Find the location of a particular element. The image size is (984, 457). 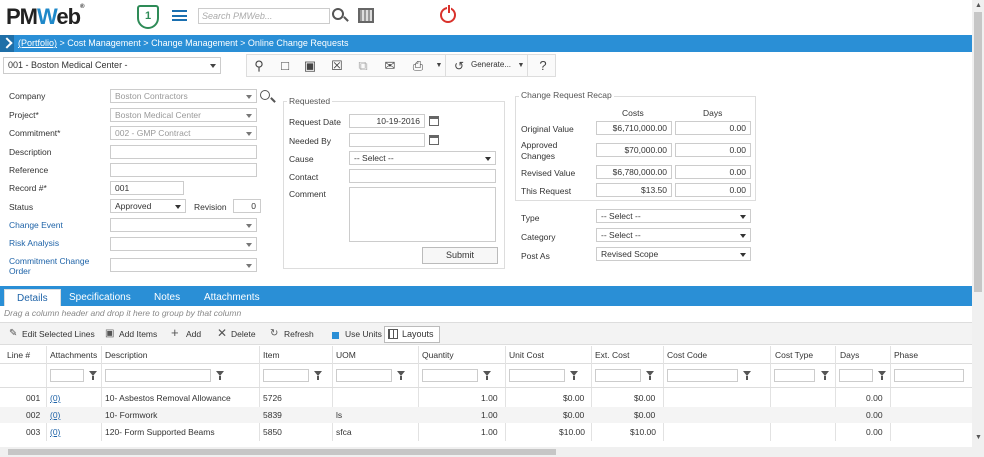

column-header: Attachments is located at coordinates (73, 355).